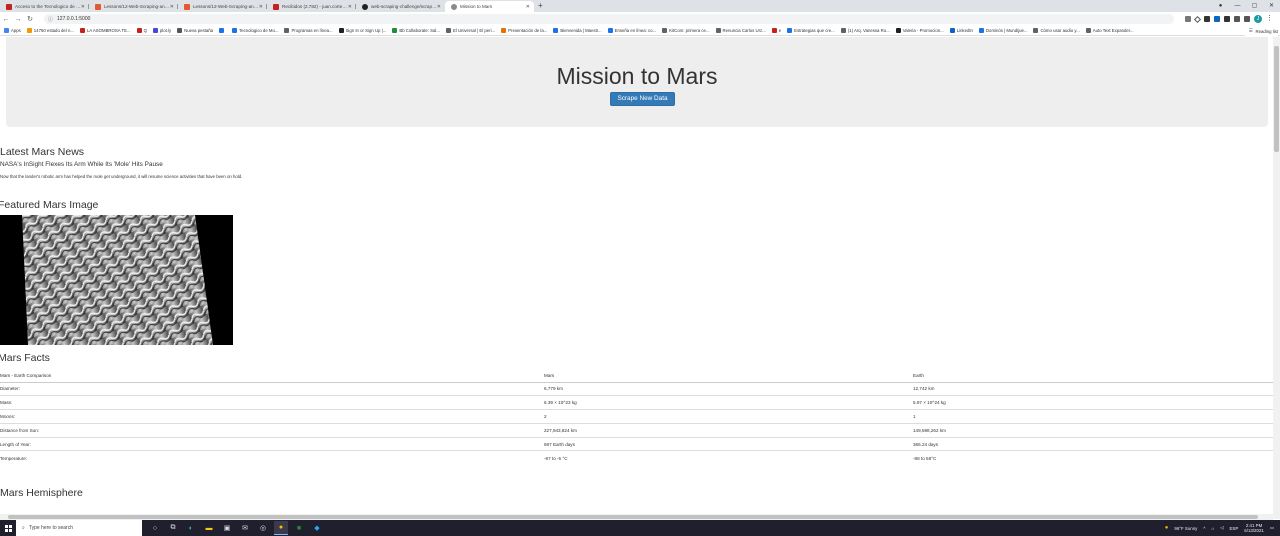 The height and width of the screenshot is (536, 1280). What do you see at coordinates (299, 528) in the screenshot?
I see `excel-icon: ■` at bounding box center [299, 528].